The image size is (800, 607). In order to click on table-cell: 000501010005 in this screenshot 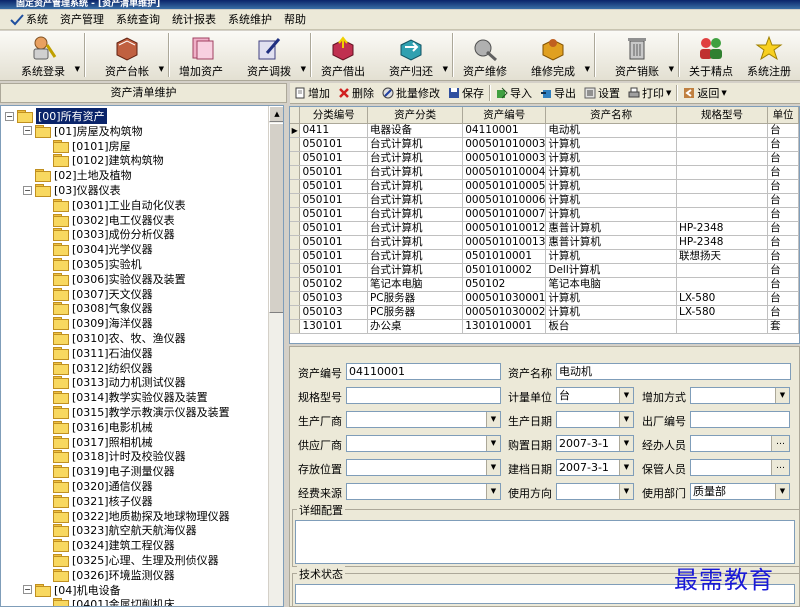, I will do `click(504, 186)`.